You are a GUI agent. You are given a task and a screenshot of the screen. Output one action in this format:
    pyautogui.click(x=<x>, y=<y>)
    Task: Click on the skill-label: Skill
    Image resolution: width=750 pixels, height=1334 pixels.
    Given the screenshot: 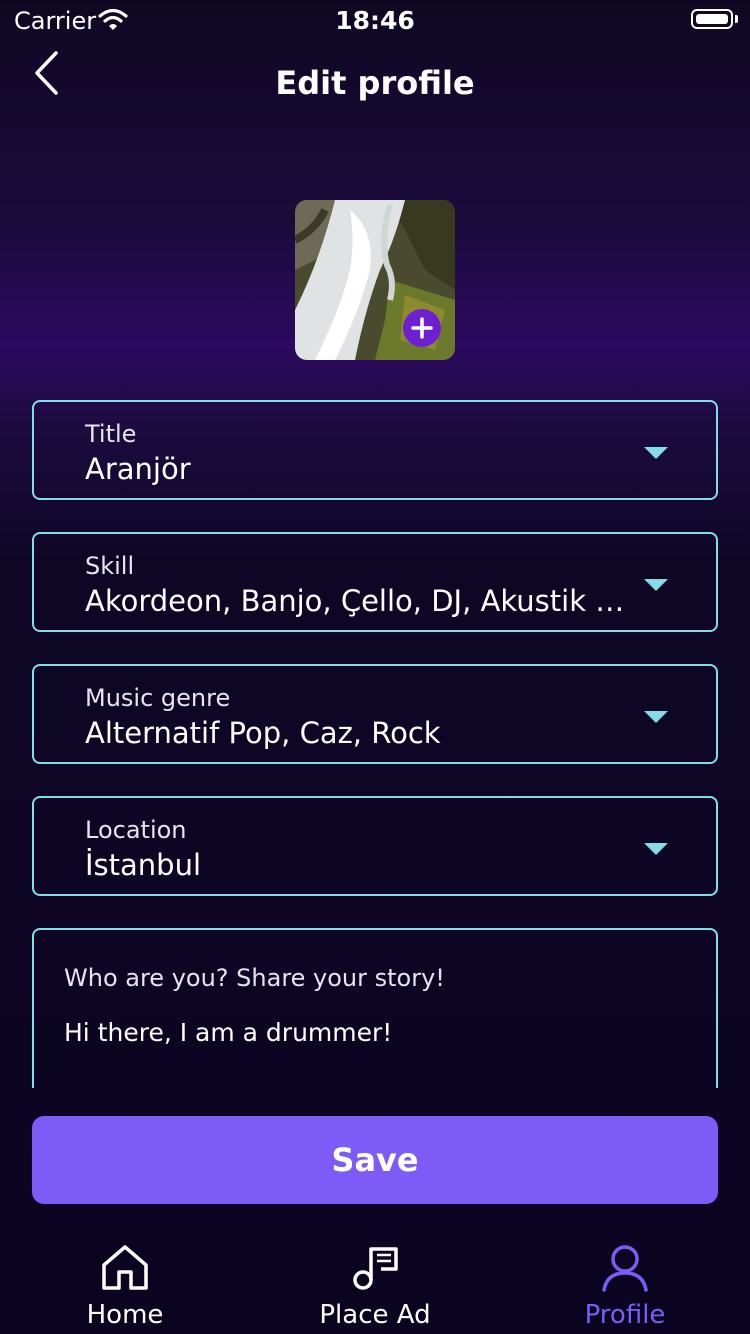 What is the action you would take?
    pyautogui.click(x=110, y=566)
    